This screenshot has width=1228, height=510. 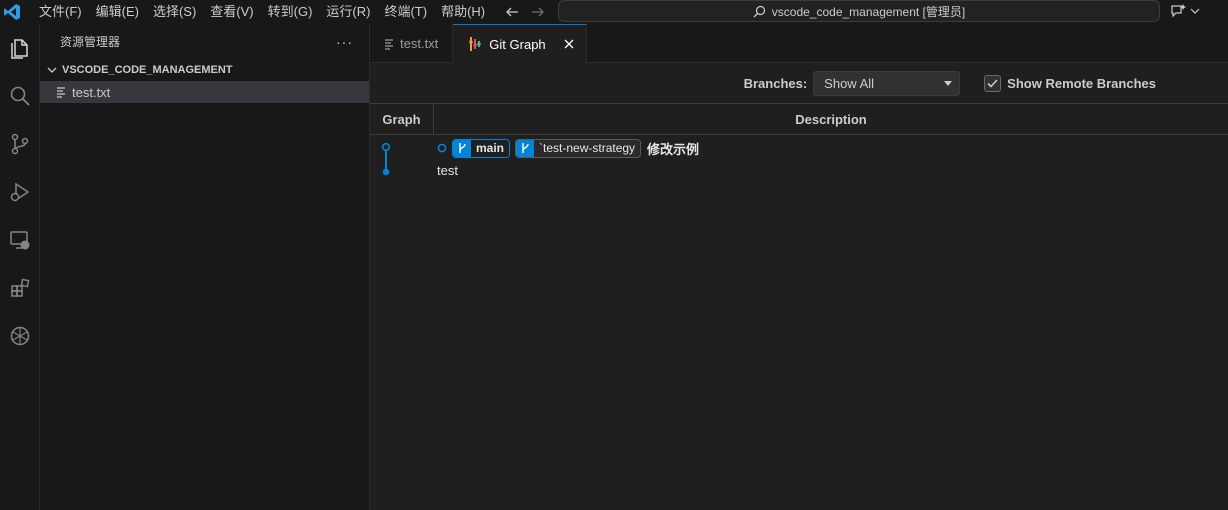 What do you see at coordinates (290, 12) in the screenshot?
I see `menu-go: 转到(G)` at bounding box center [290, 12].